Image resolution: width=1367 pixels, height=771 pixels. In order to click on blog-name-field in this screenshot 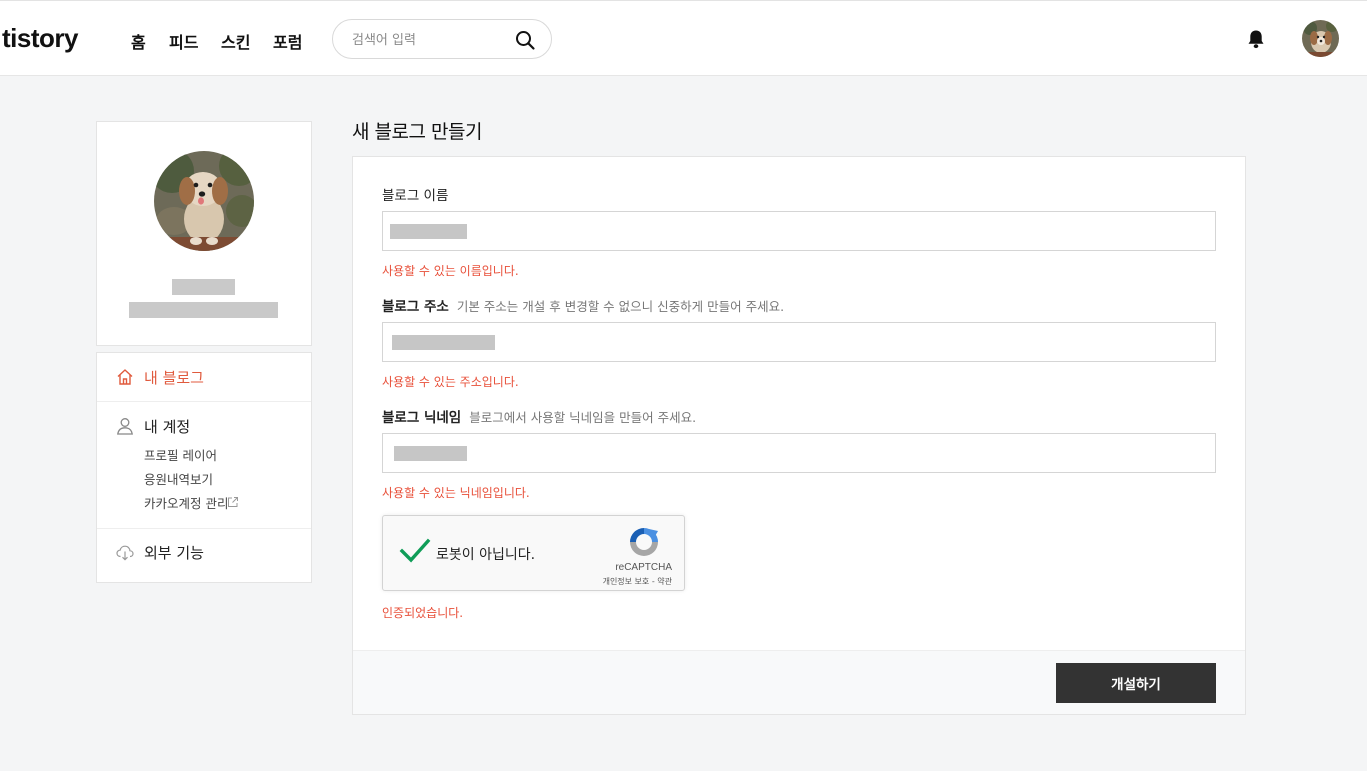, I will do `click(799, 231)`.